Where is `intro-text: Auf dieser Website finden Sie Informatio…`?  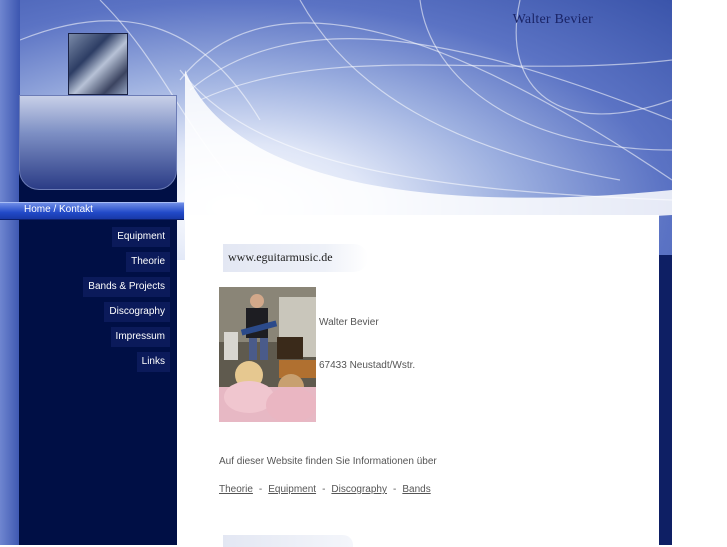
intro-text: Auf dieser Website finden Sie Informatio… is located at coordinates (328, 461).